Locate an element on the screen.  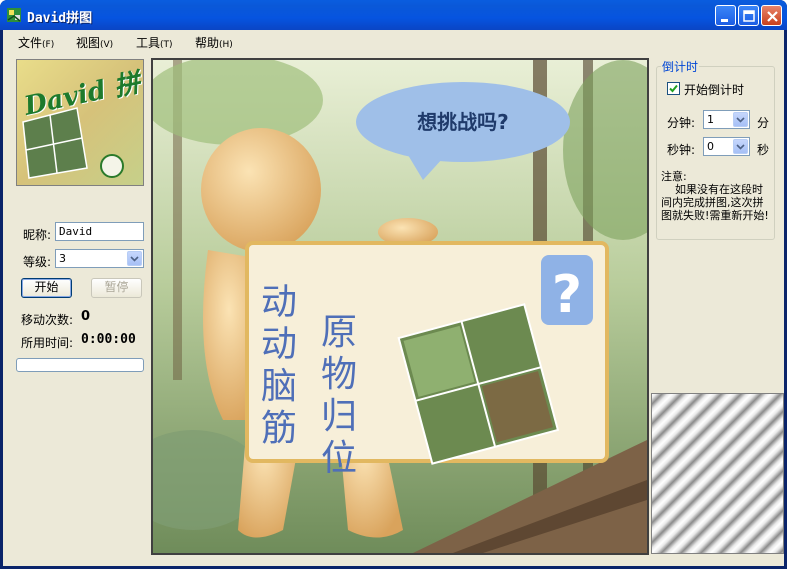
note-body: 如果没有在这段时间内完成拼图,这次拼图就失败!需重新开始! is located at coordinates (715, 202).